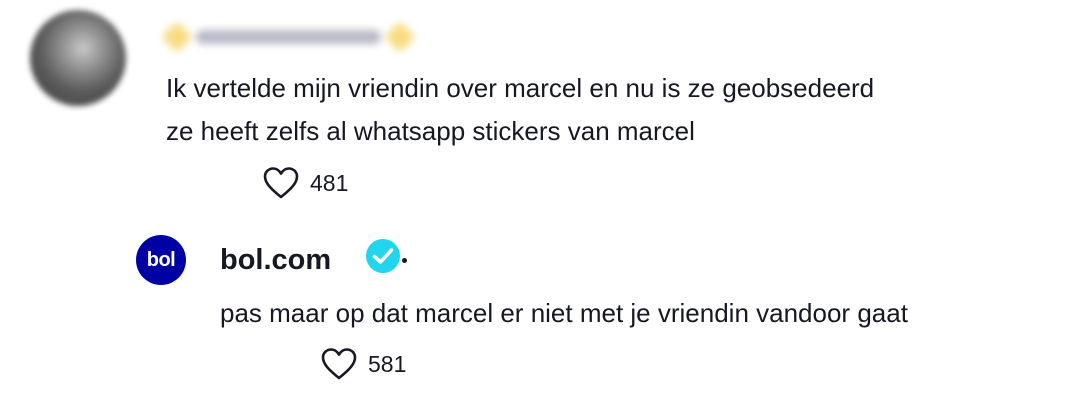 The height and width of the screenshot is (400, 1090). I want to click on bol-avatar-logo-text: bol, so click(161, 259).